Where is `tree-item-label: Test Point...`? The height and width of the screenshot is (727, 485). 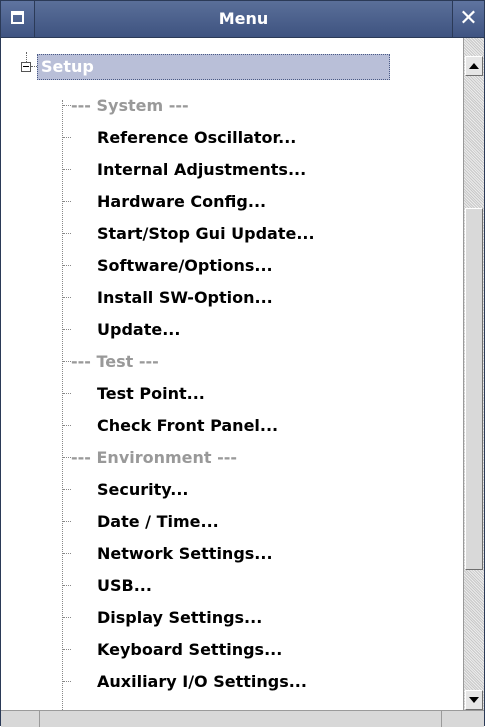
tree-item-label: Test Point... is located at coordinates (151, 393).